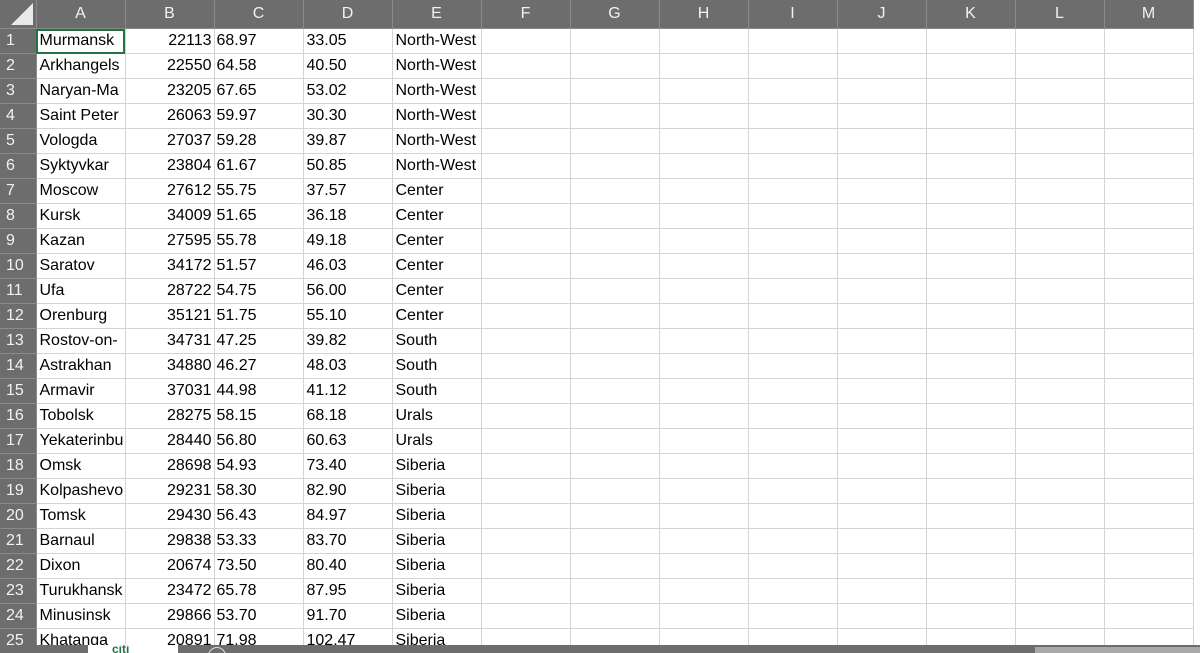  Describe the element at coordinates (18, 541) in the screenshot. I see `row-header: 21` at that location.